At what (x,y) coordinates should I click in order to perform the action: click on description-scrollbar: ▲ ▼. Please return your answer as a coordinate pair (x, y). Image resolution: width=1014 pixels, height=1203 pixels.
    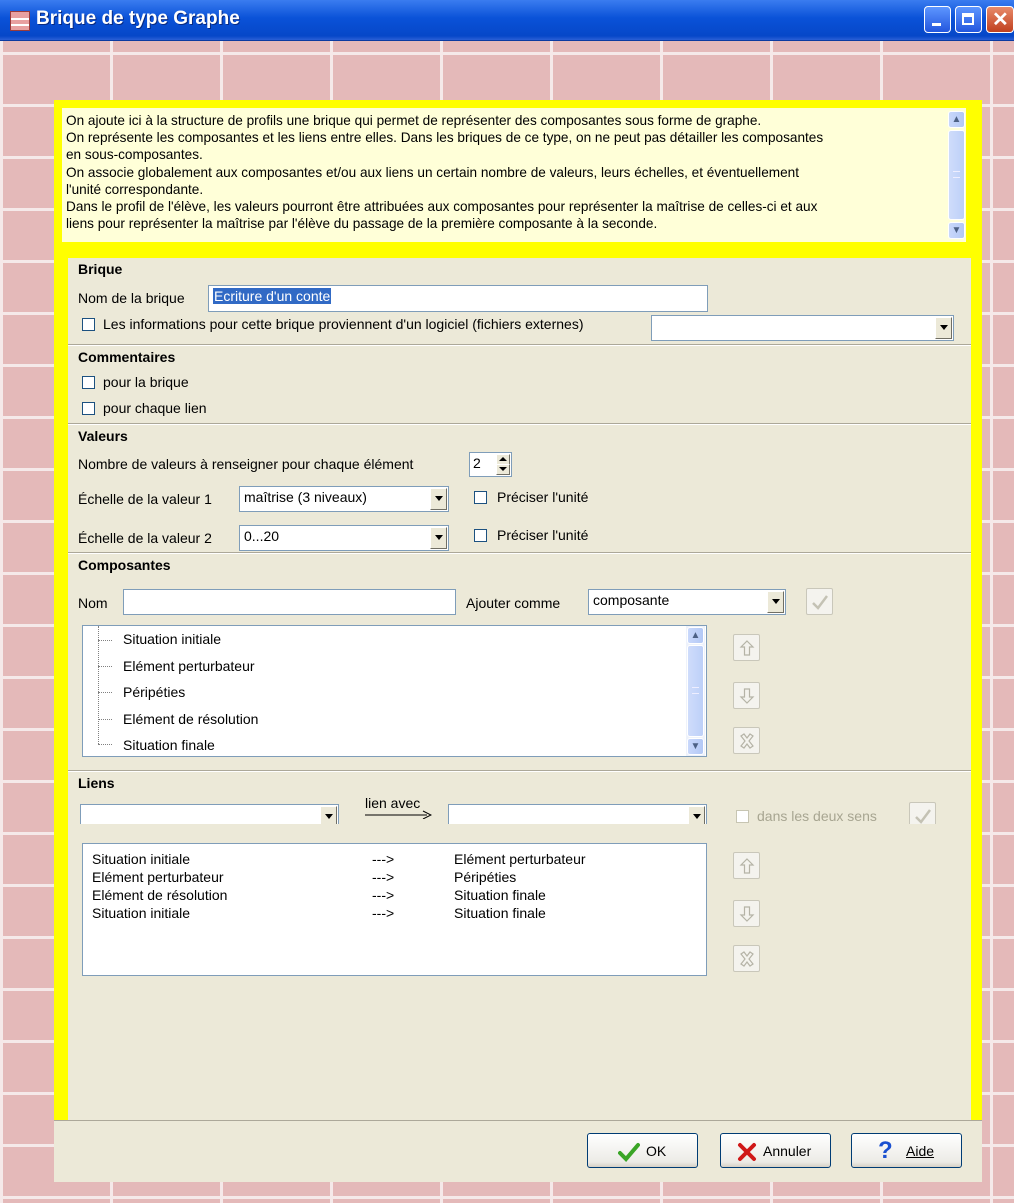
    Looking at the image, I should click on (956, 175).